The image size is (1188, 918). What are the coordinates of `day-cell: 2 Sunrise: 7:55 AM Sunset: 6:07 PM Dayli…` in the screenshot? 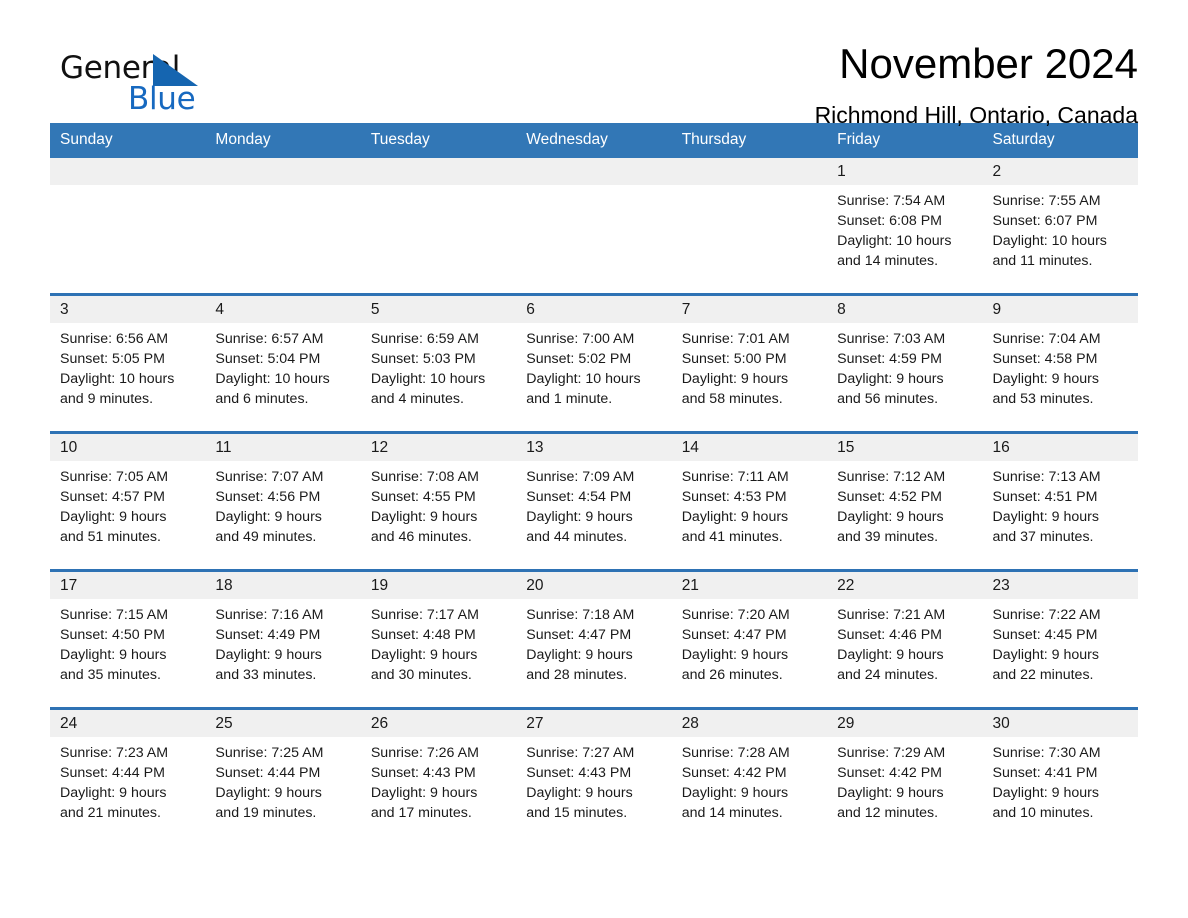 It's located at (1060, 226).